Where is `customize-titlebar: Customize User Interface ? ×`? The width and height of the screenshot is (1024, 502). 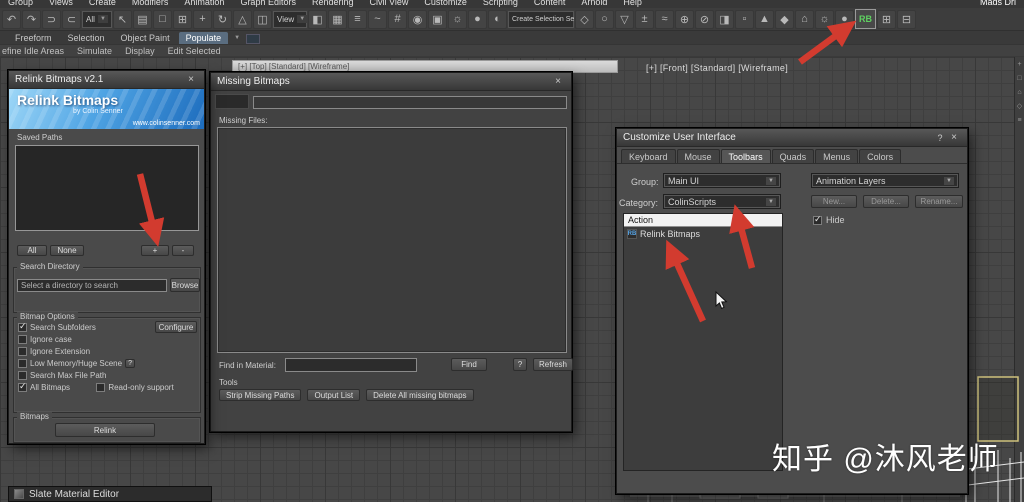
customize-titlebar: Customize User Interface ? × is located at coordinates (792, 138).